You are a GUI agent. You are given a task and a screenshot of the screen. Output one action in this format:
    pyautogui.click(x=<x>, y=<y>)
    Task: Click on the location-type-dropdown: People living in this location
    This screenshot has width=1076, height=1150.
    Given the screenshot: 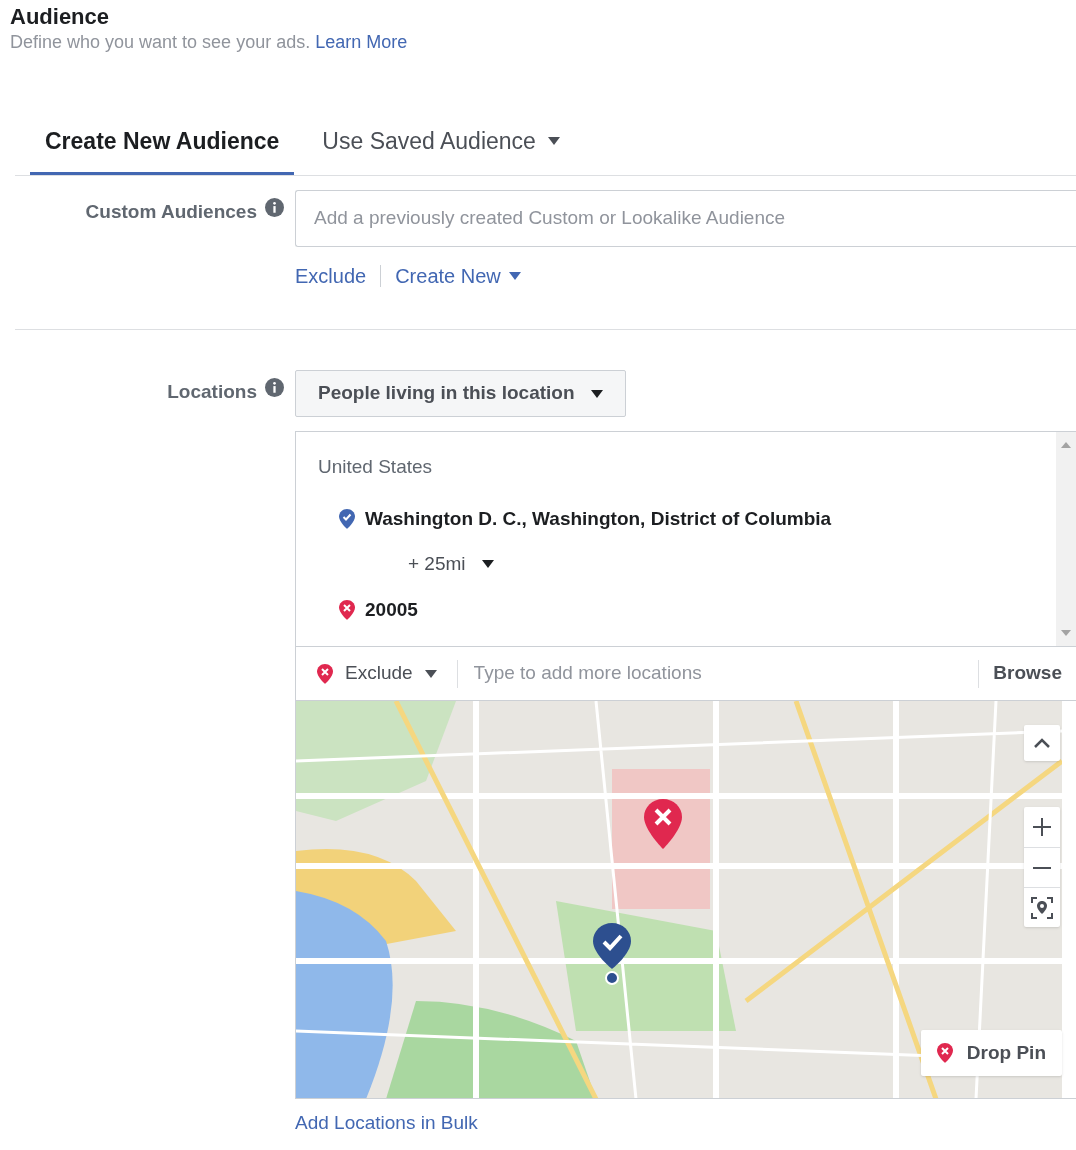 What is the action you would take?
    pyautogui.click(x=460, y=393)
    